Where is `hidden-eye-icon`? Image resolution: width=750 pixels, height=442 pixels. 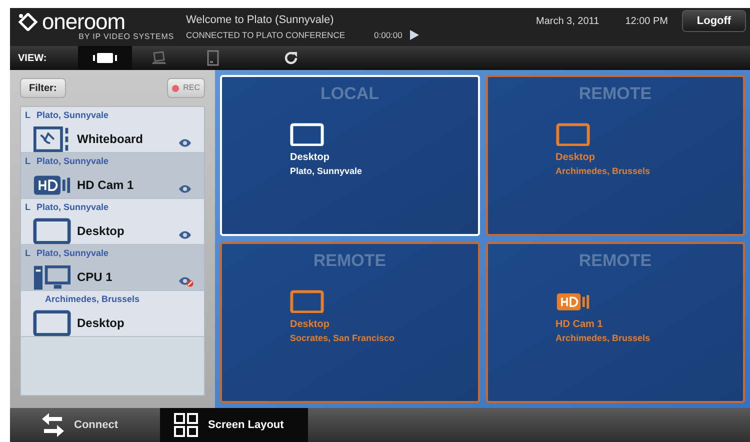 hidden-eye-icon is located at coordinates (186, 280).